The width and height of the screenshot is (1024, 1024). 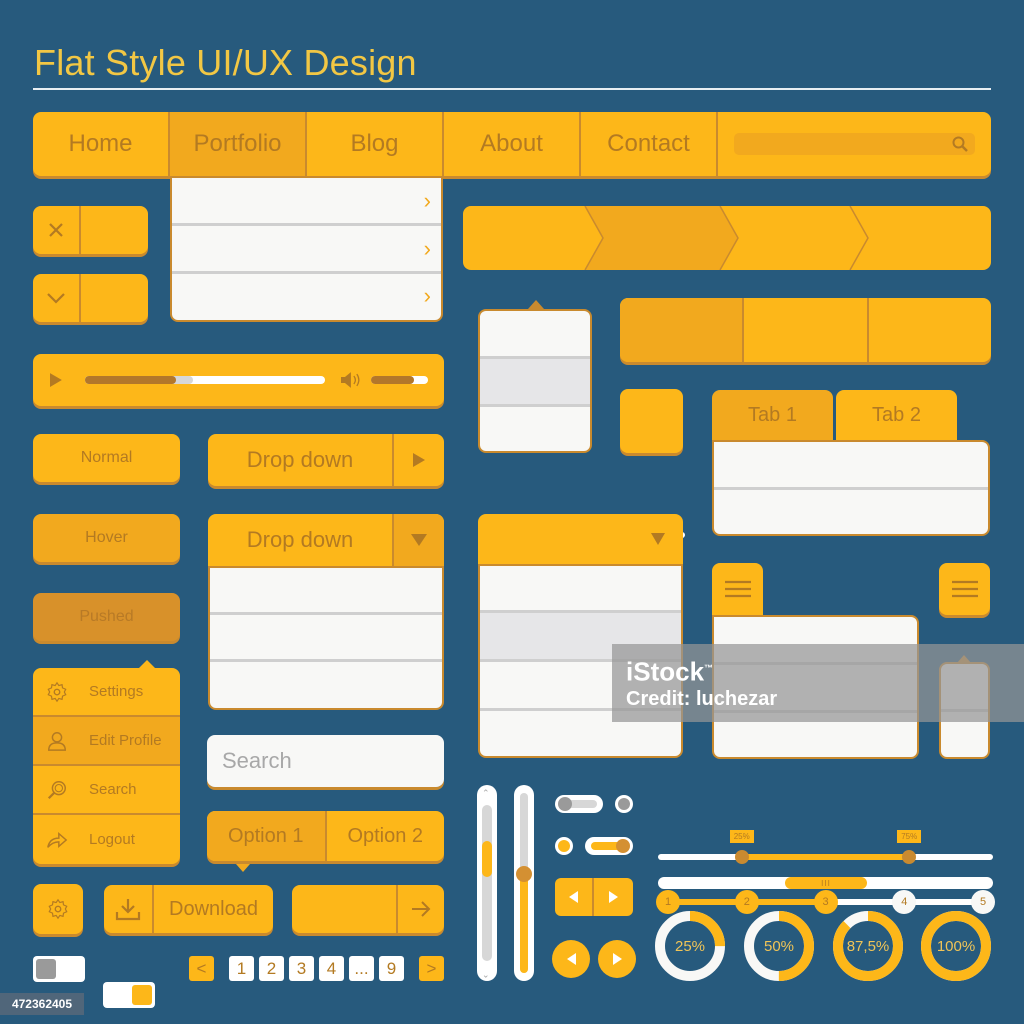 What do you see at coordinates (57, 298) in the screenshot?
I see `expand-button` at bounding box center [57, 298].